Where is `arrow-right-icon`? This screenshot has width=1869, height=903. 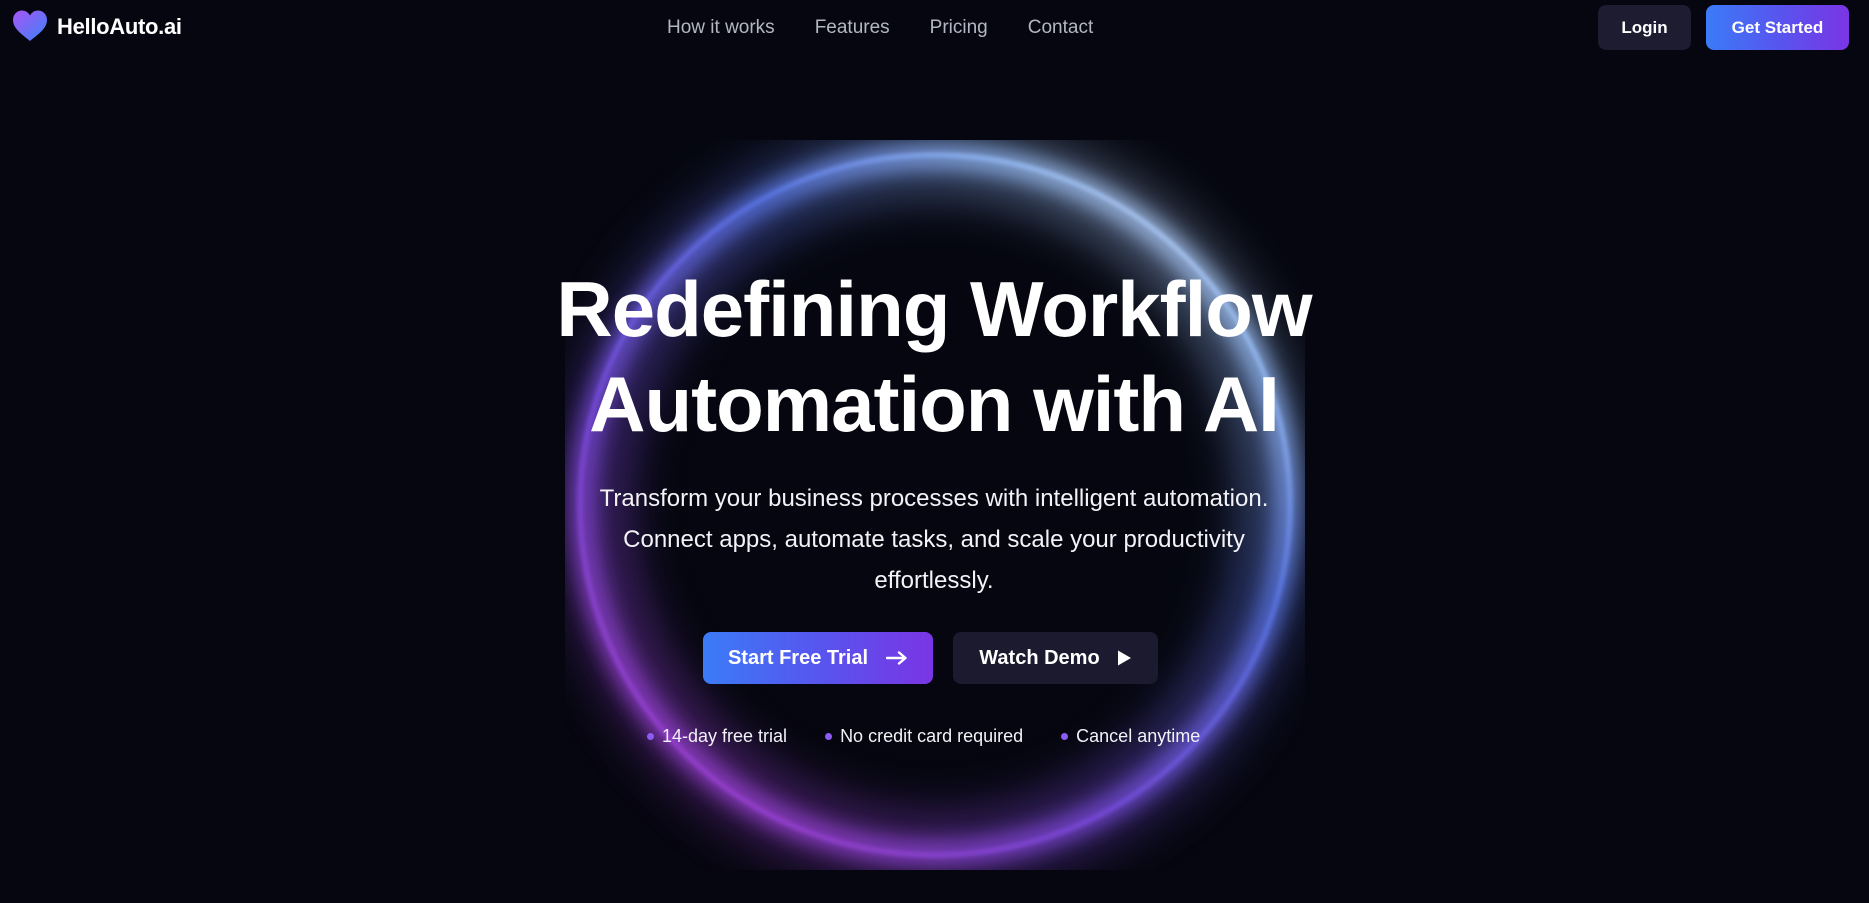
arrow-right-icon is located at coordinates (897, 658).